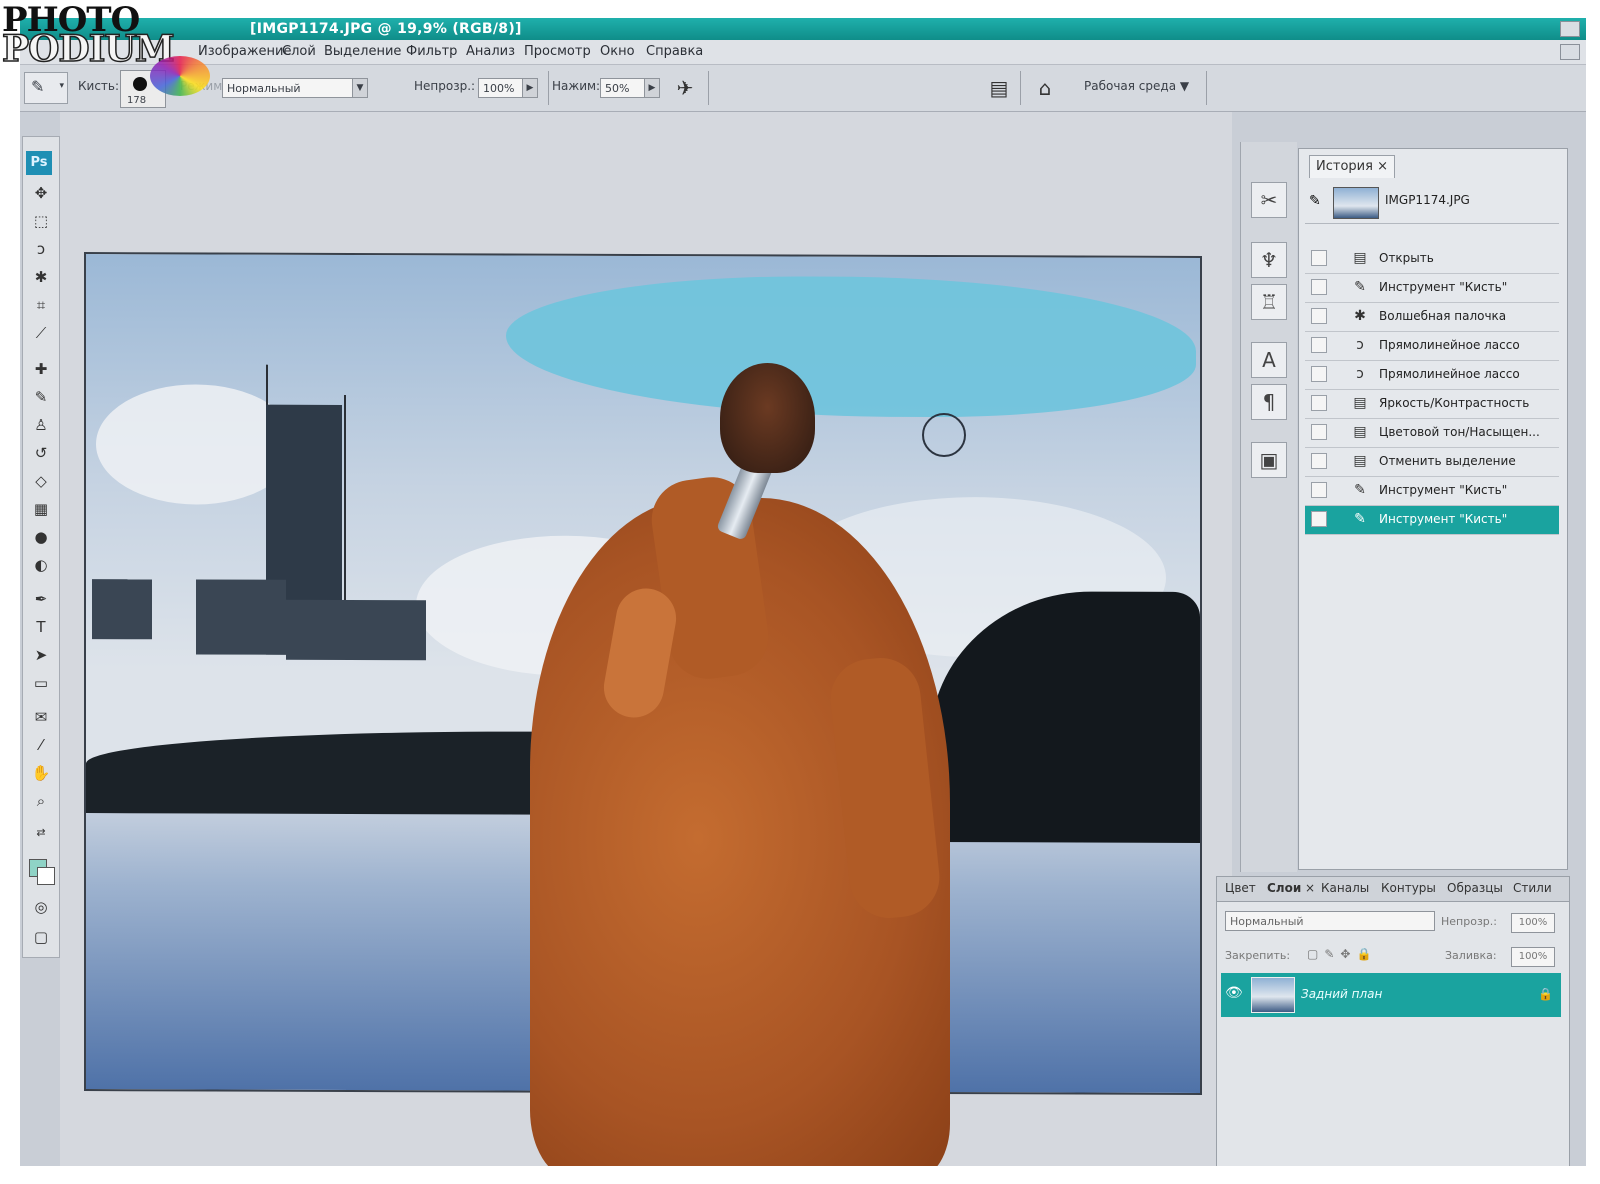  Describe the element at coordinates (41, 683) in the screenshot. I see `shape-tool-icon: ▭` at that location.